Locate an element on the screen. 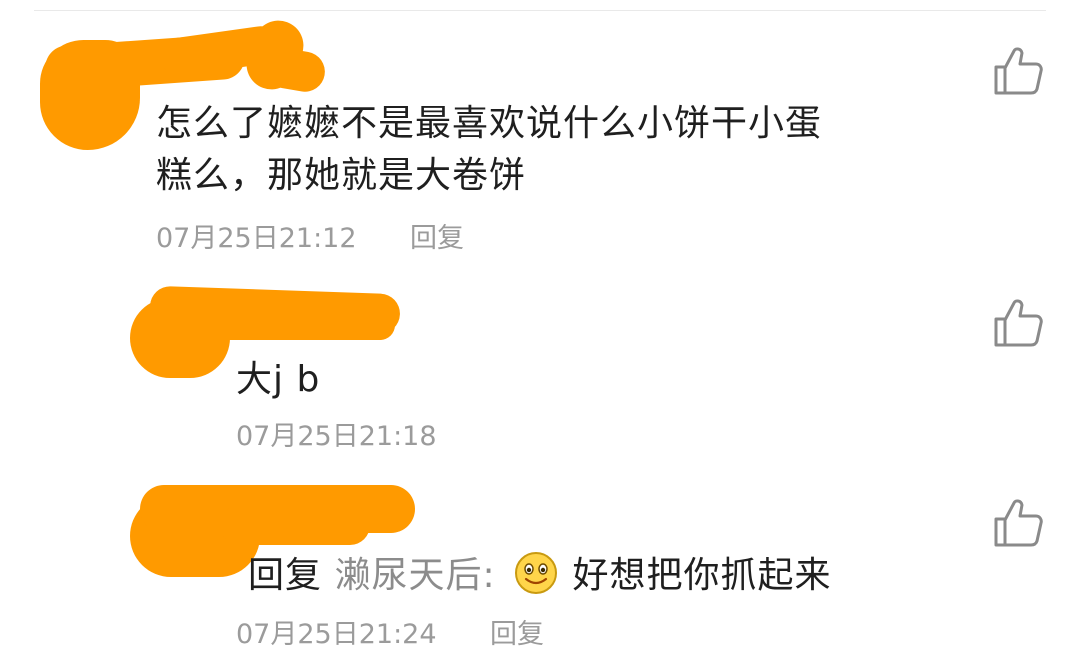 The height and width of the screenshot is (652, 1080). comment-1-timestamp: 07月25日21:12 is located at coordinates (256, 238).